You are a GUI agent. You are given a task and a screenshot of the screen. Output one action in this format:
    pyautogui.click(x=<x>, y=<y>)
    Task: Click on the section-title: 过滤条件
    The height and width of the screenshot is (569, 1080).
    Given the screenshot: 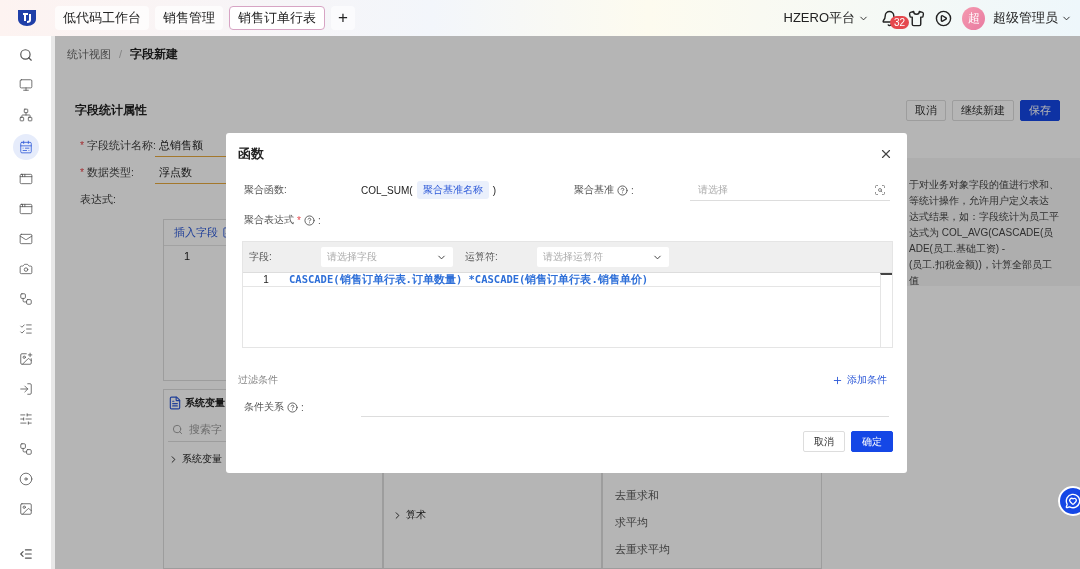 What is the action you would take?
    pyautogui.click(x=258, y=380)
    